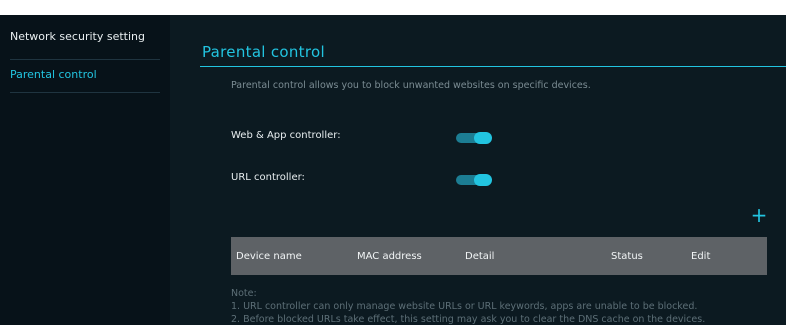 This screenshot has width=786, height=325. What do you see at coordinates (389, 256) in the screenshot?
I see `column-header-mac-address: MAC address` at bounding box center [389, 256].